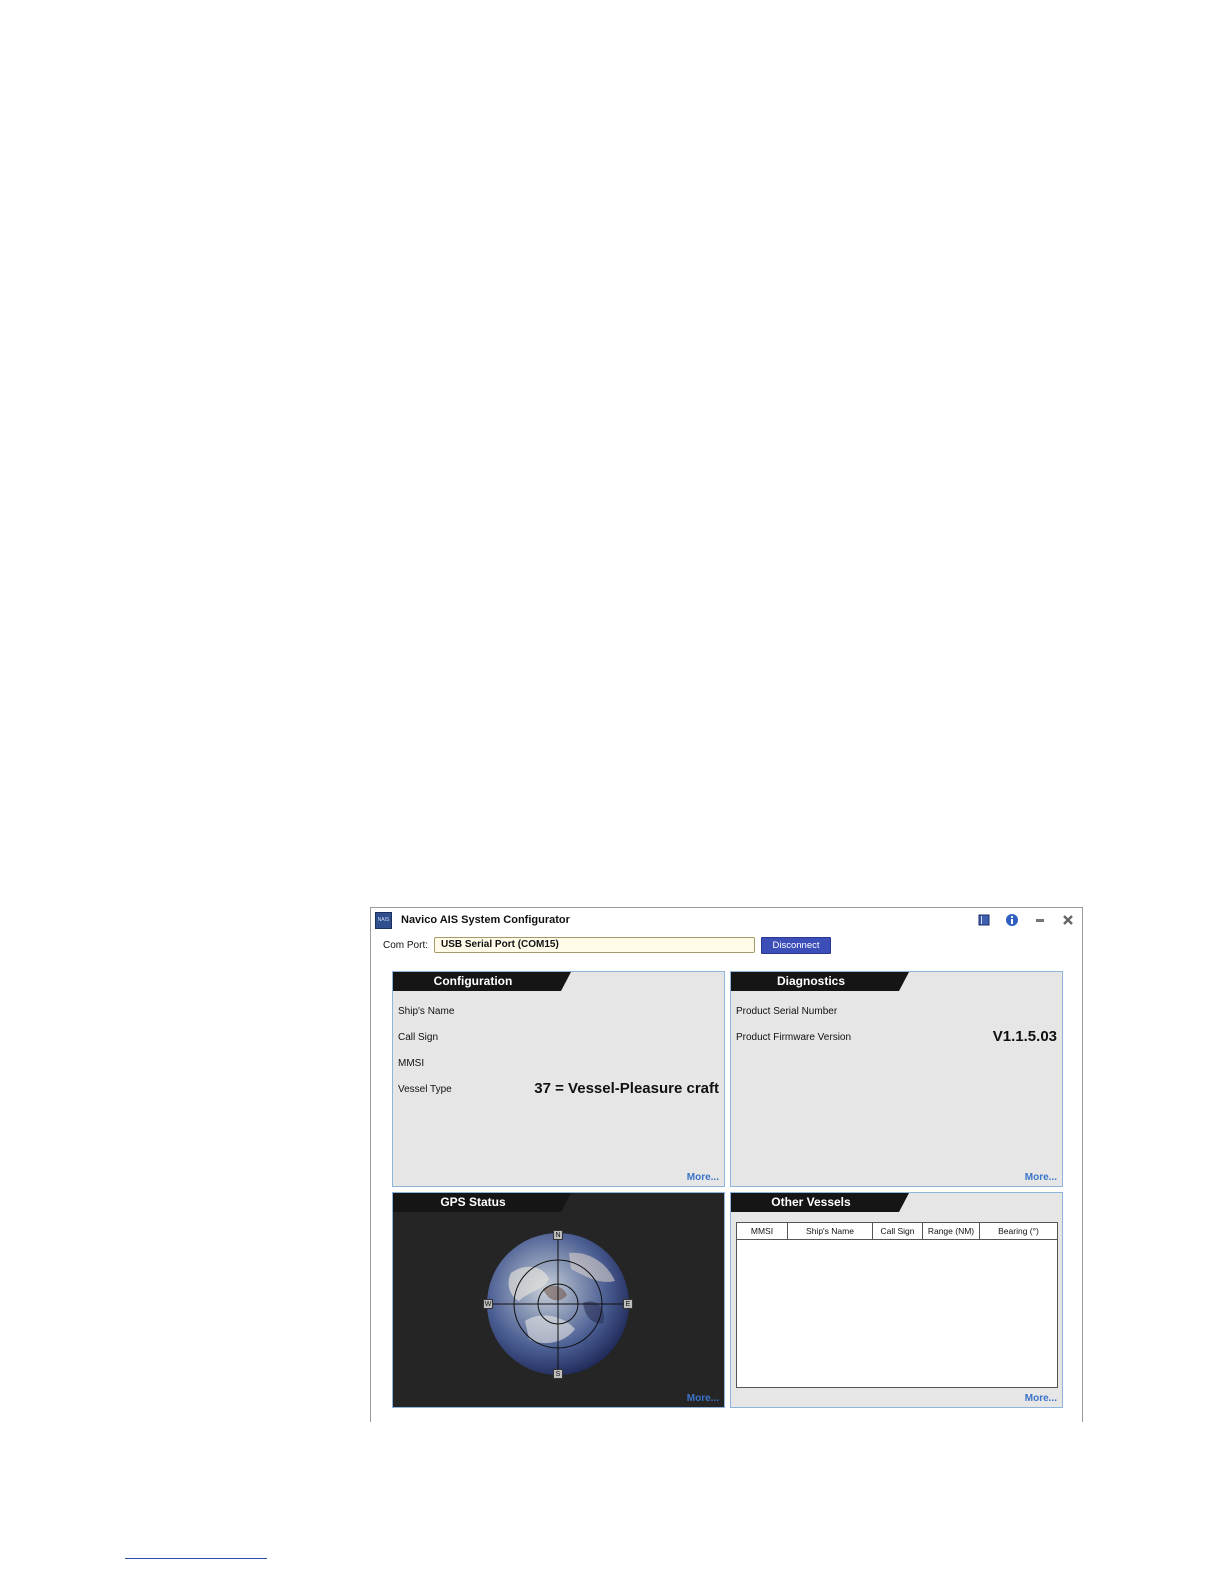 The width and height of the screenshot is (1224, 1584). I want to click on info-icon, so click(1012, 920).